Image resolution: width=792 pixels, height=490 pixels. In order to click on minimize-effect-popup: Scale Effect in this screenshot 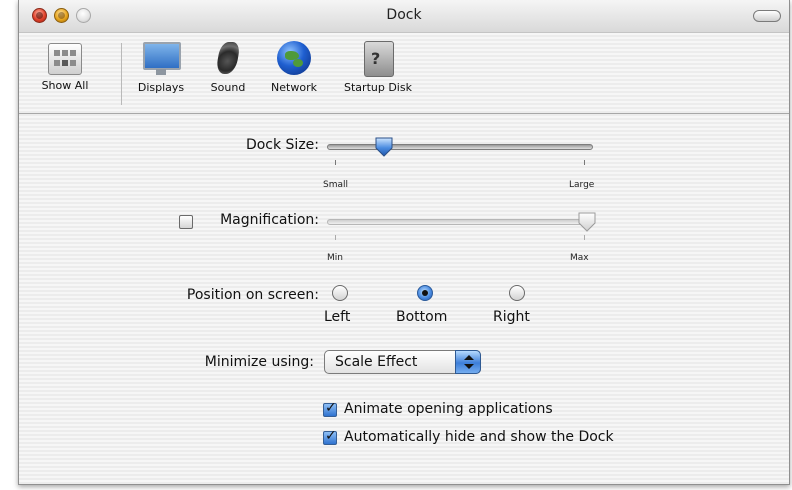, I will do `click(402, 362)`.